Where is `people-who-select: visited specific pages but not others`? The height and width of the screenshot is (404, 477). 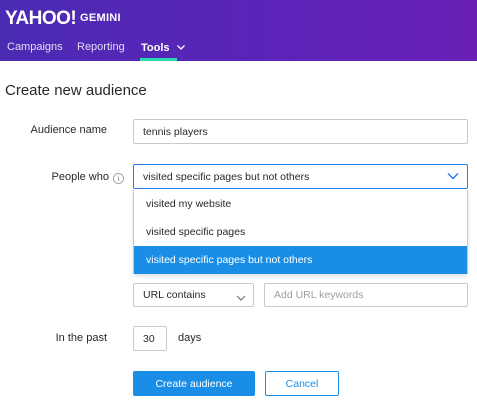
people-who-select: visited specific pages but not others is located at coordinates (300, 176).